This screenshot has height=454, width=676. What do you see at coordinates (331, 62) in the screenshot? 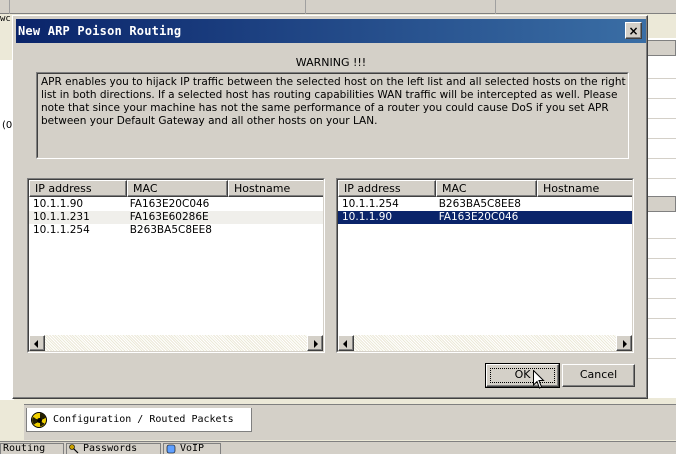
I see `warning-title: WARNING !!!` at bounding box center [331, 62].